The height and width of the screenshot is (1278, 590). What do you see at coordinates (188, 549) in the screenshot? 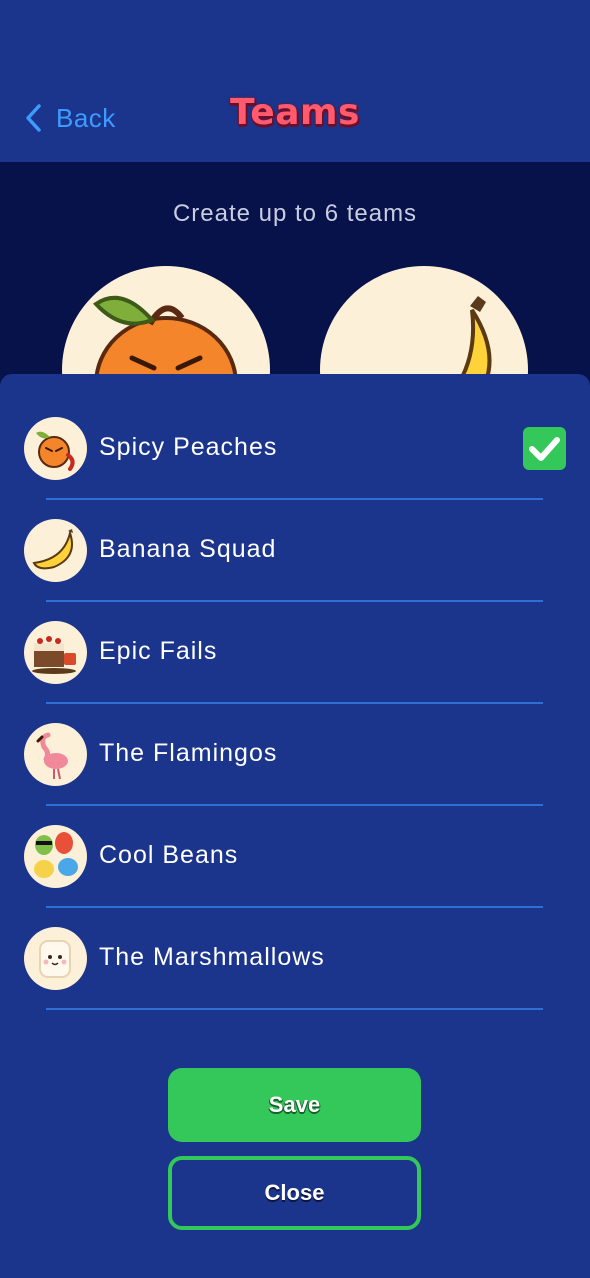
I see `team-name: Banana Squad` at bounding box center [188, 549].